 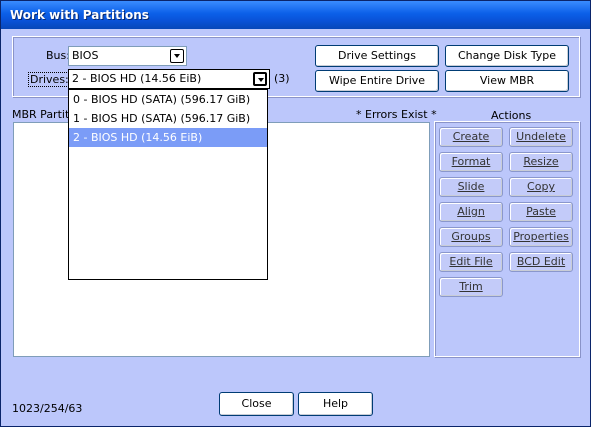 I want to click on actions-title: Actions, so click(x=511, y=115).